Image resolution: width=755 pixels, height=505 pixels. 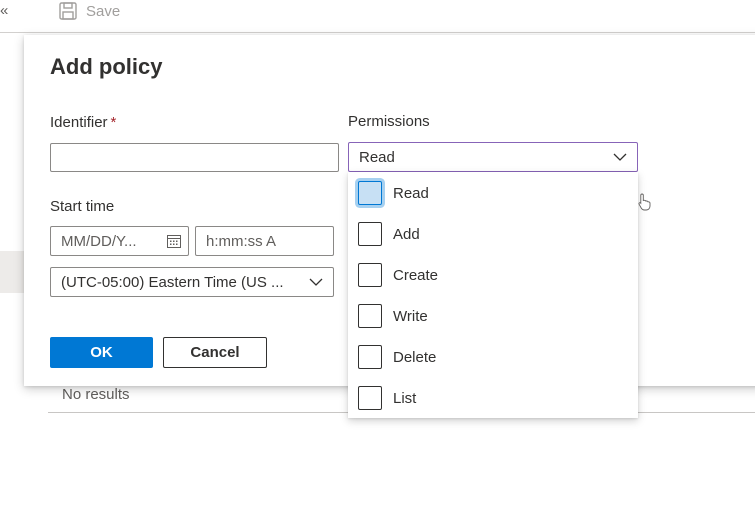 What do you see at coordinates (103, 11) in the screenshot?
I see `save-label: Save` at bounding box center [103, 11].